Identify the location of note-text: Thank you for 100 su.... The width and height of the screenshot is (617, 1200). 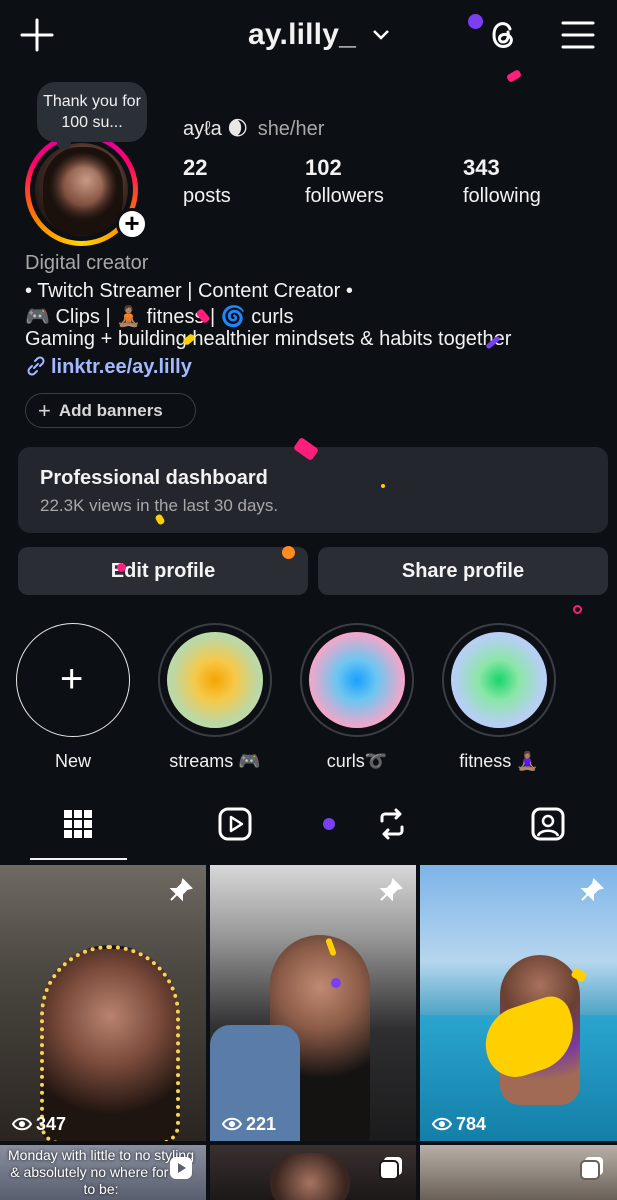
(92, 112).